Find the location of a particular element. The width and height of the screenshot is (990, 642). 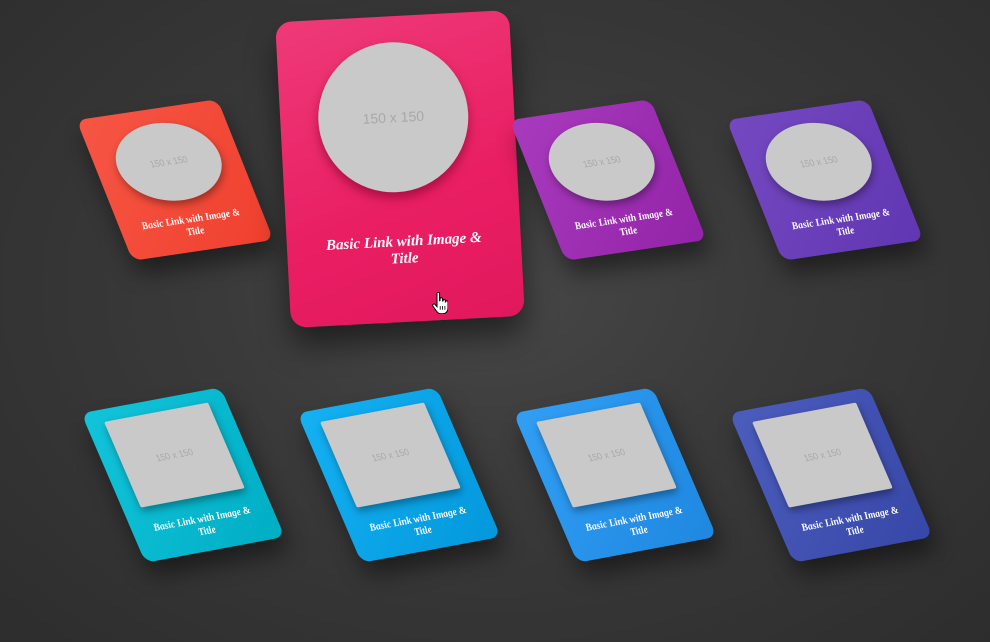

card-deep-purple: 150 x 150 Basic Link with Image & Title is located at coordinates (825, 180).